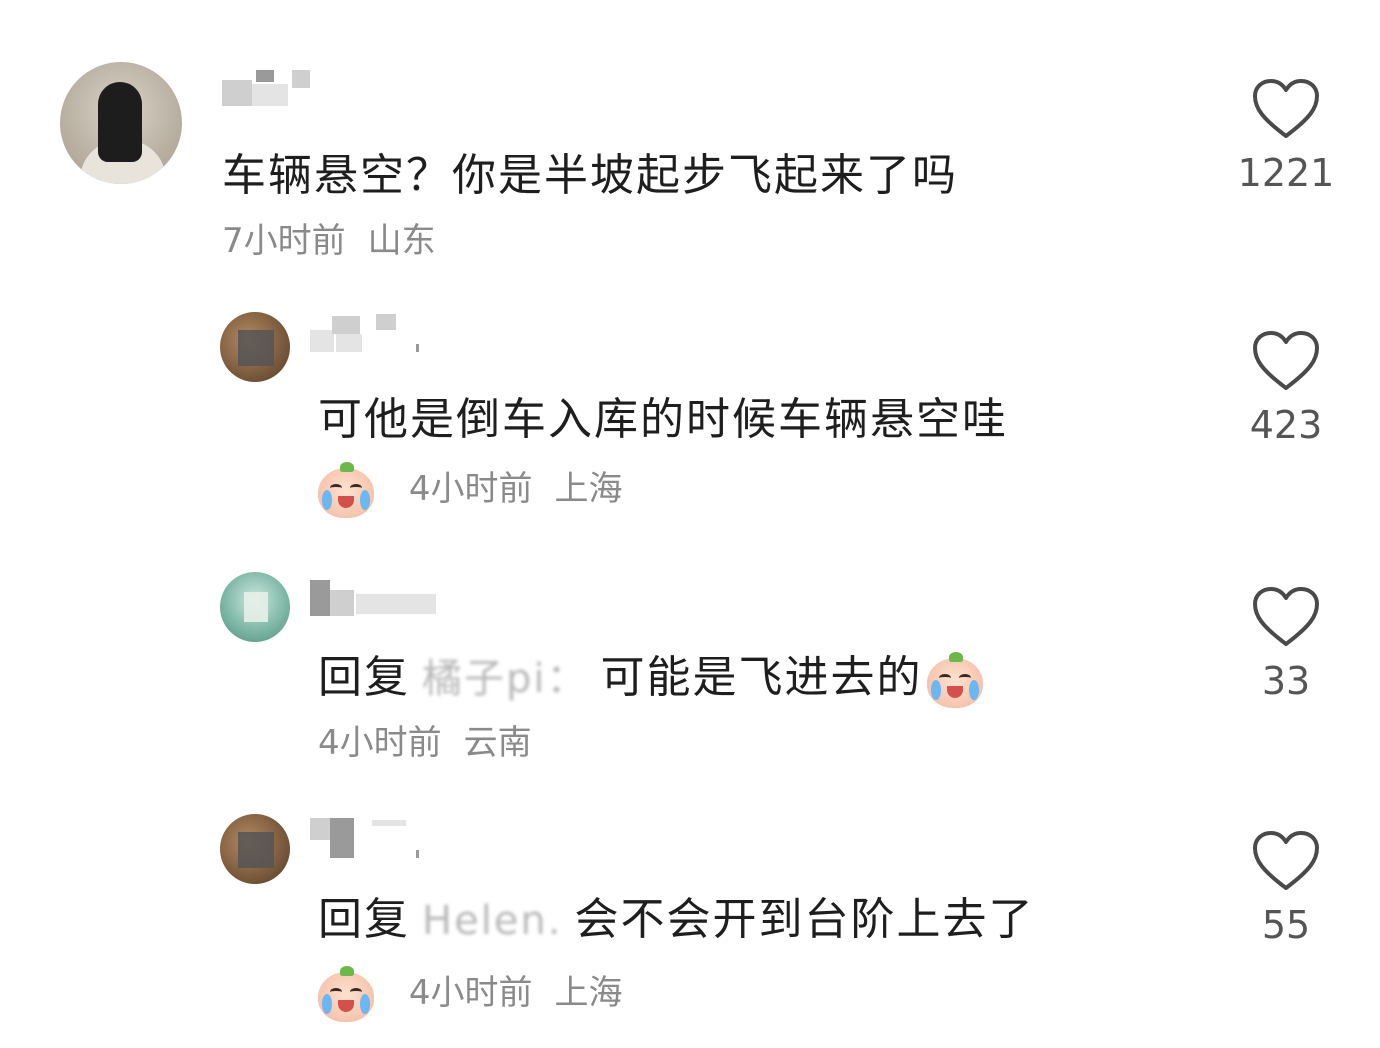  I want to click on like-button: 33, so click(1286, 643).